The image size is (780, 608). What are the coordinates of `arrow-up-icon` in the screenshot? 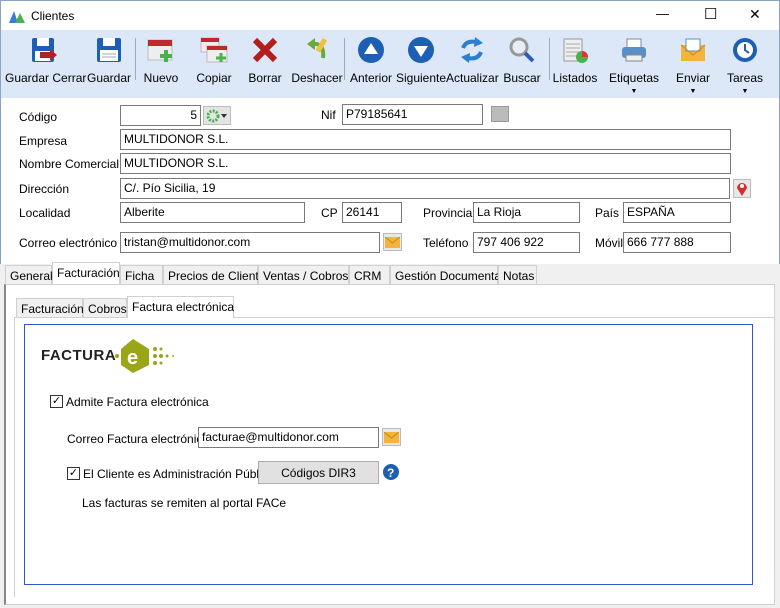 It's located at (371, 50).